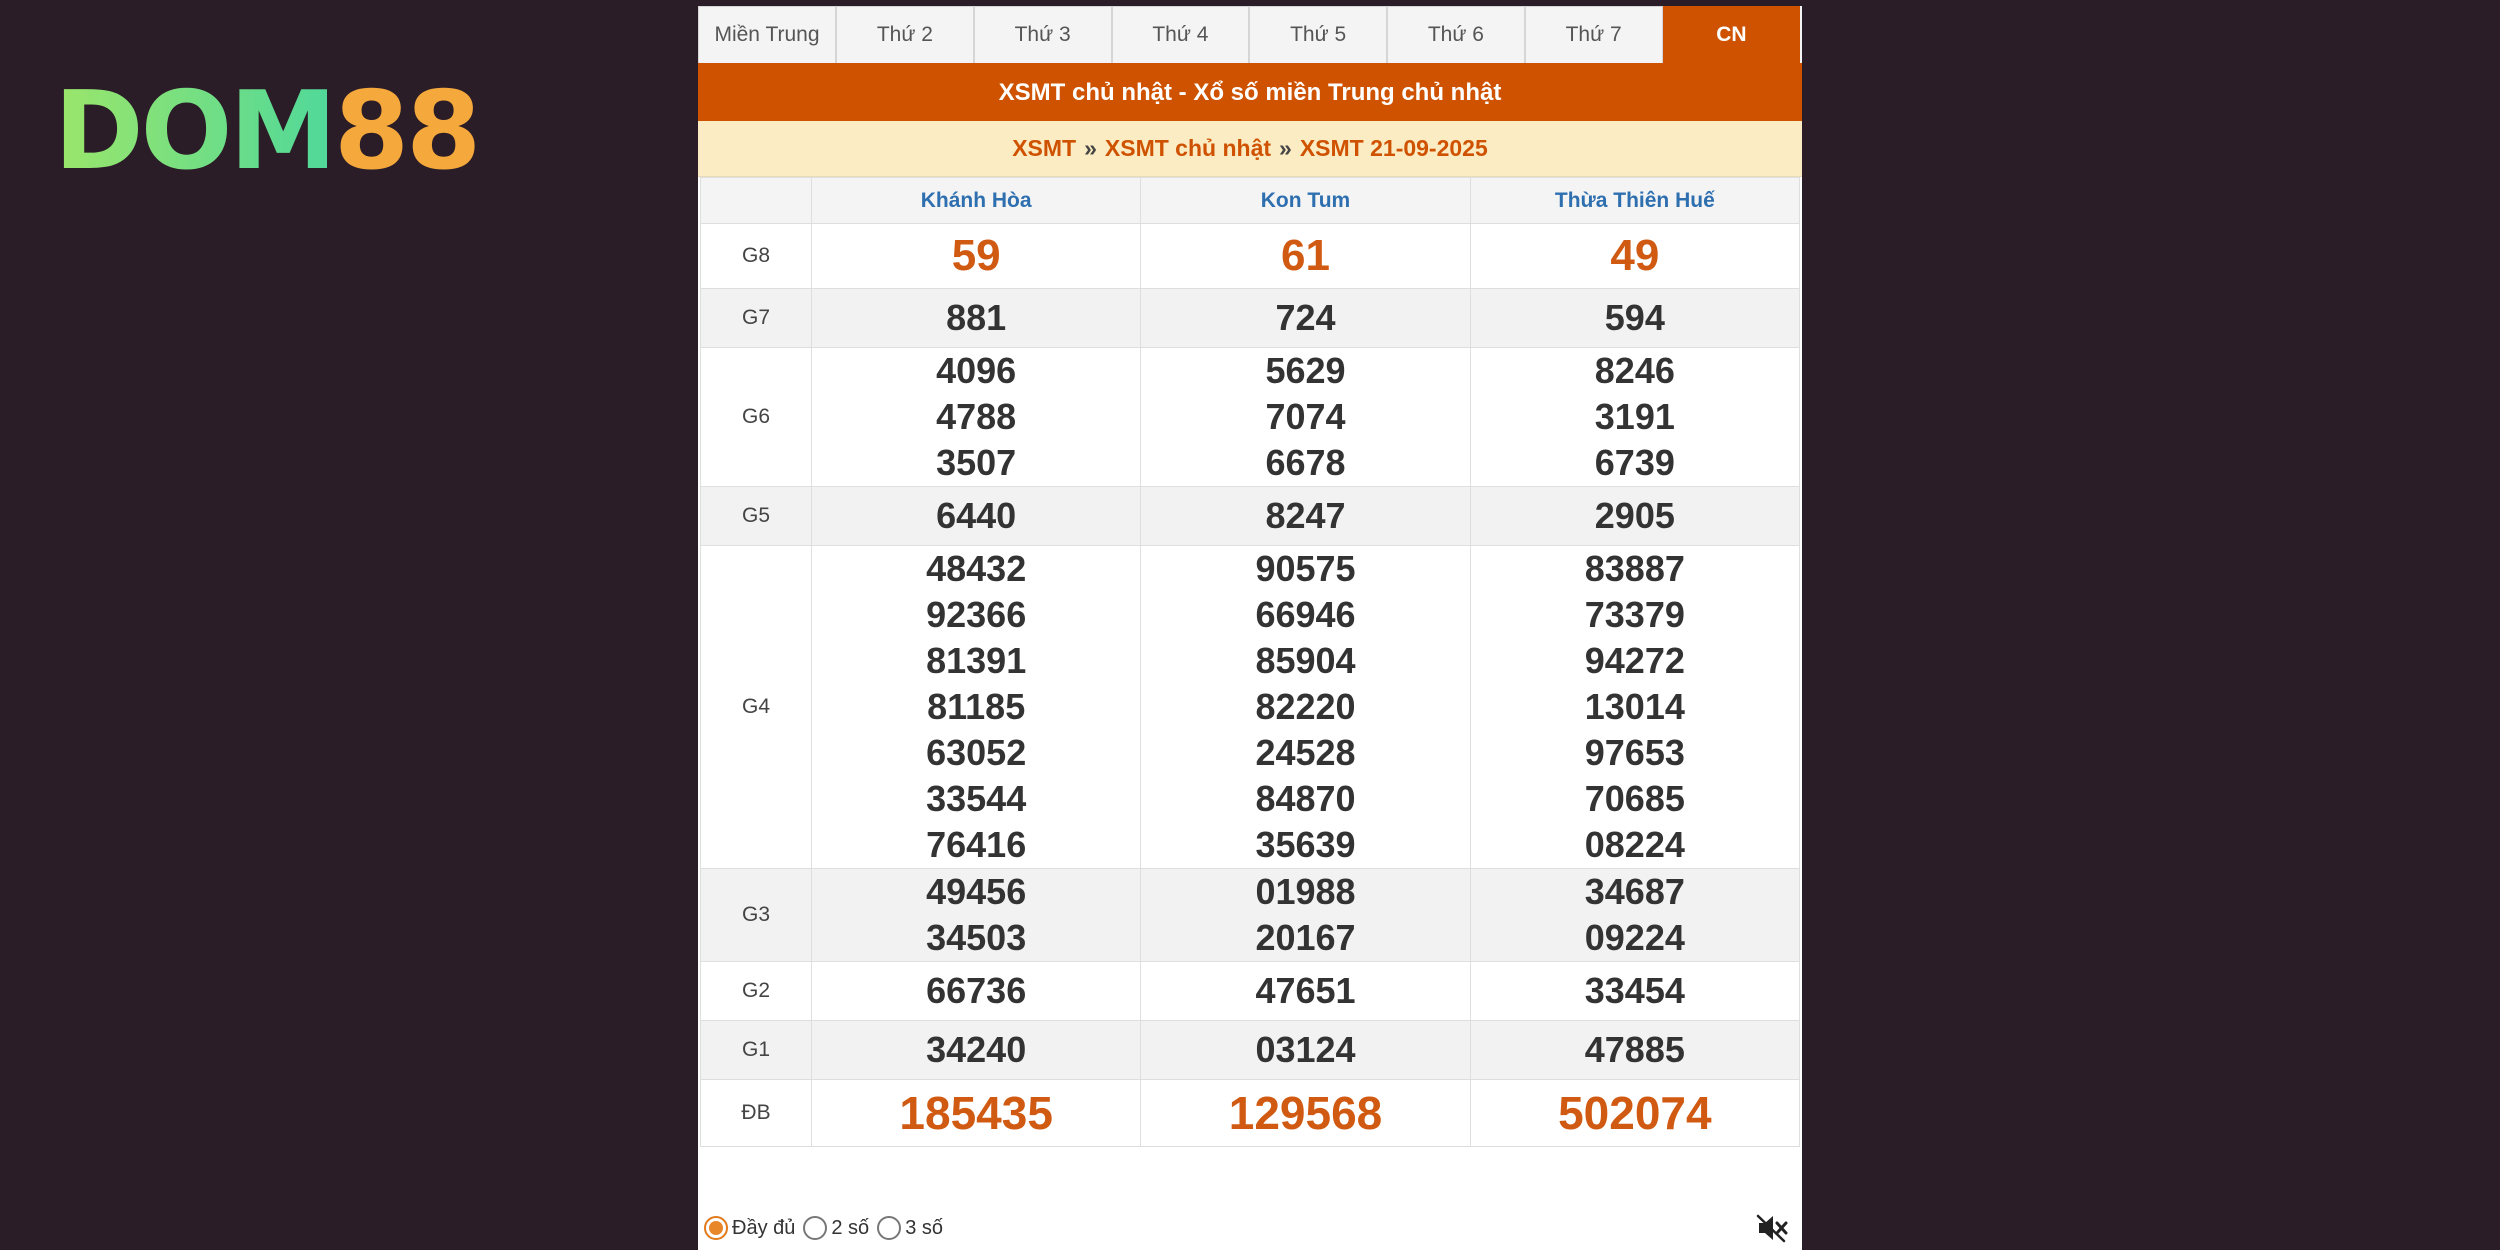 This screenshot has width=2500, height=1250. What do you see at coordinates (1318, 34) in the screenshot?
I see `tab-thu-5: Thứ 5` at bounding box center [1318, 34].